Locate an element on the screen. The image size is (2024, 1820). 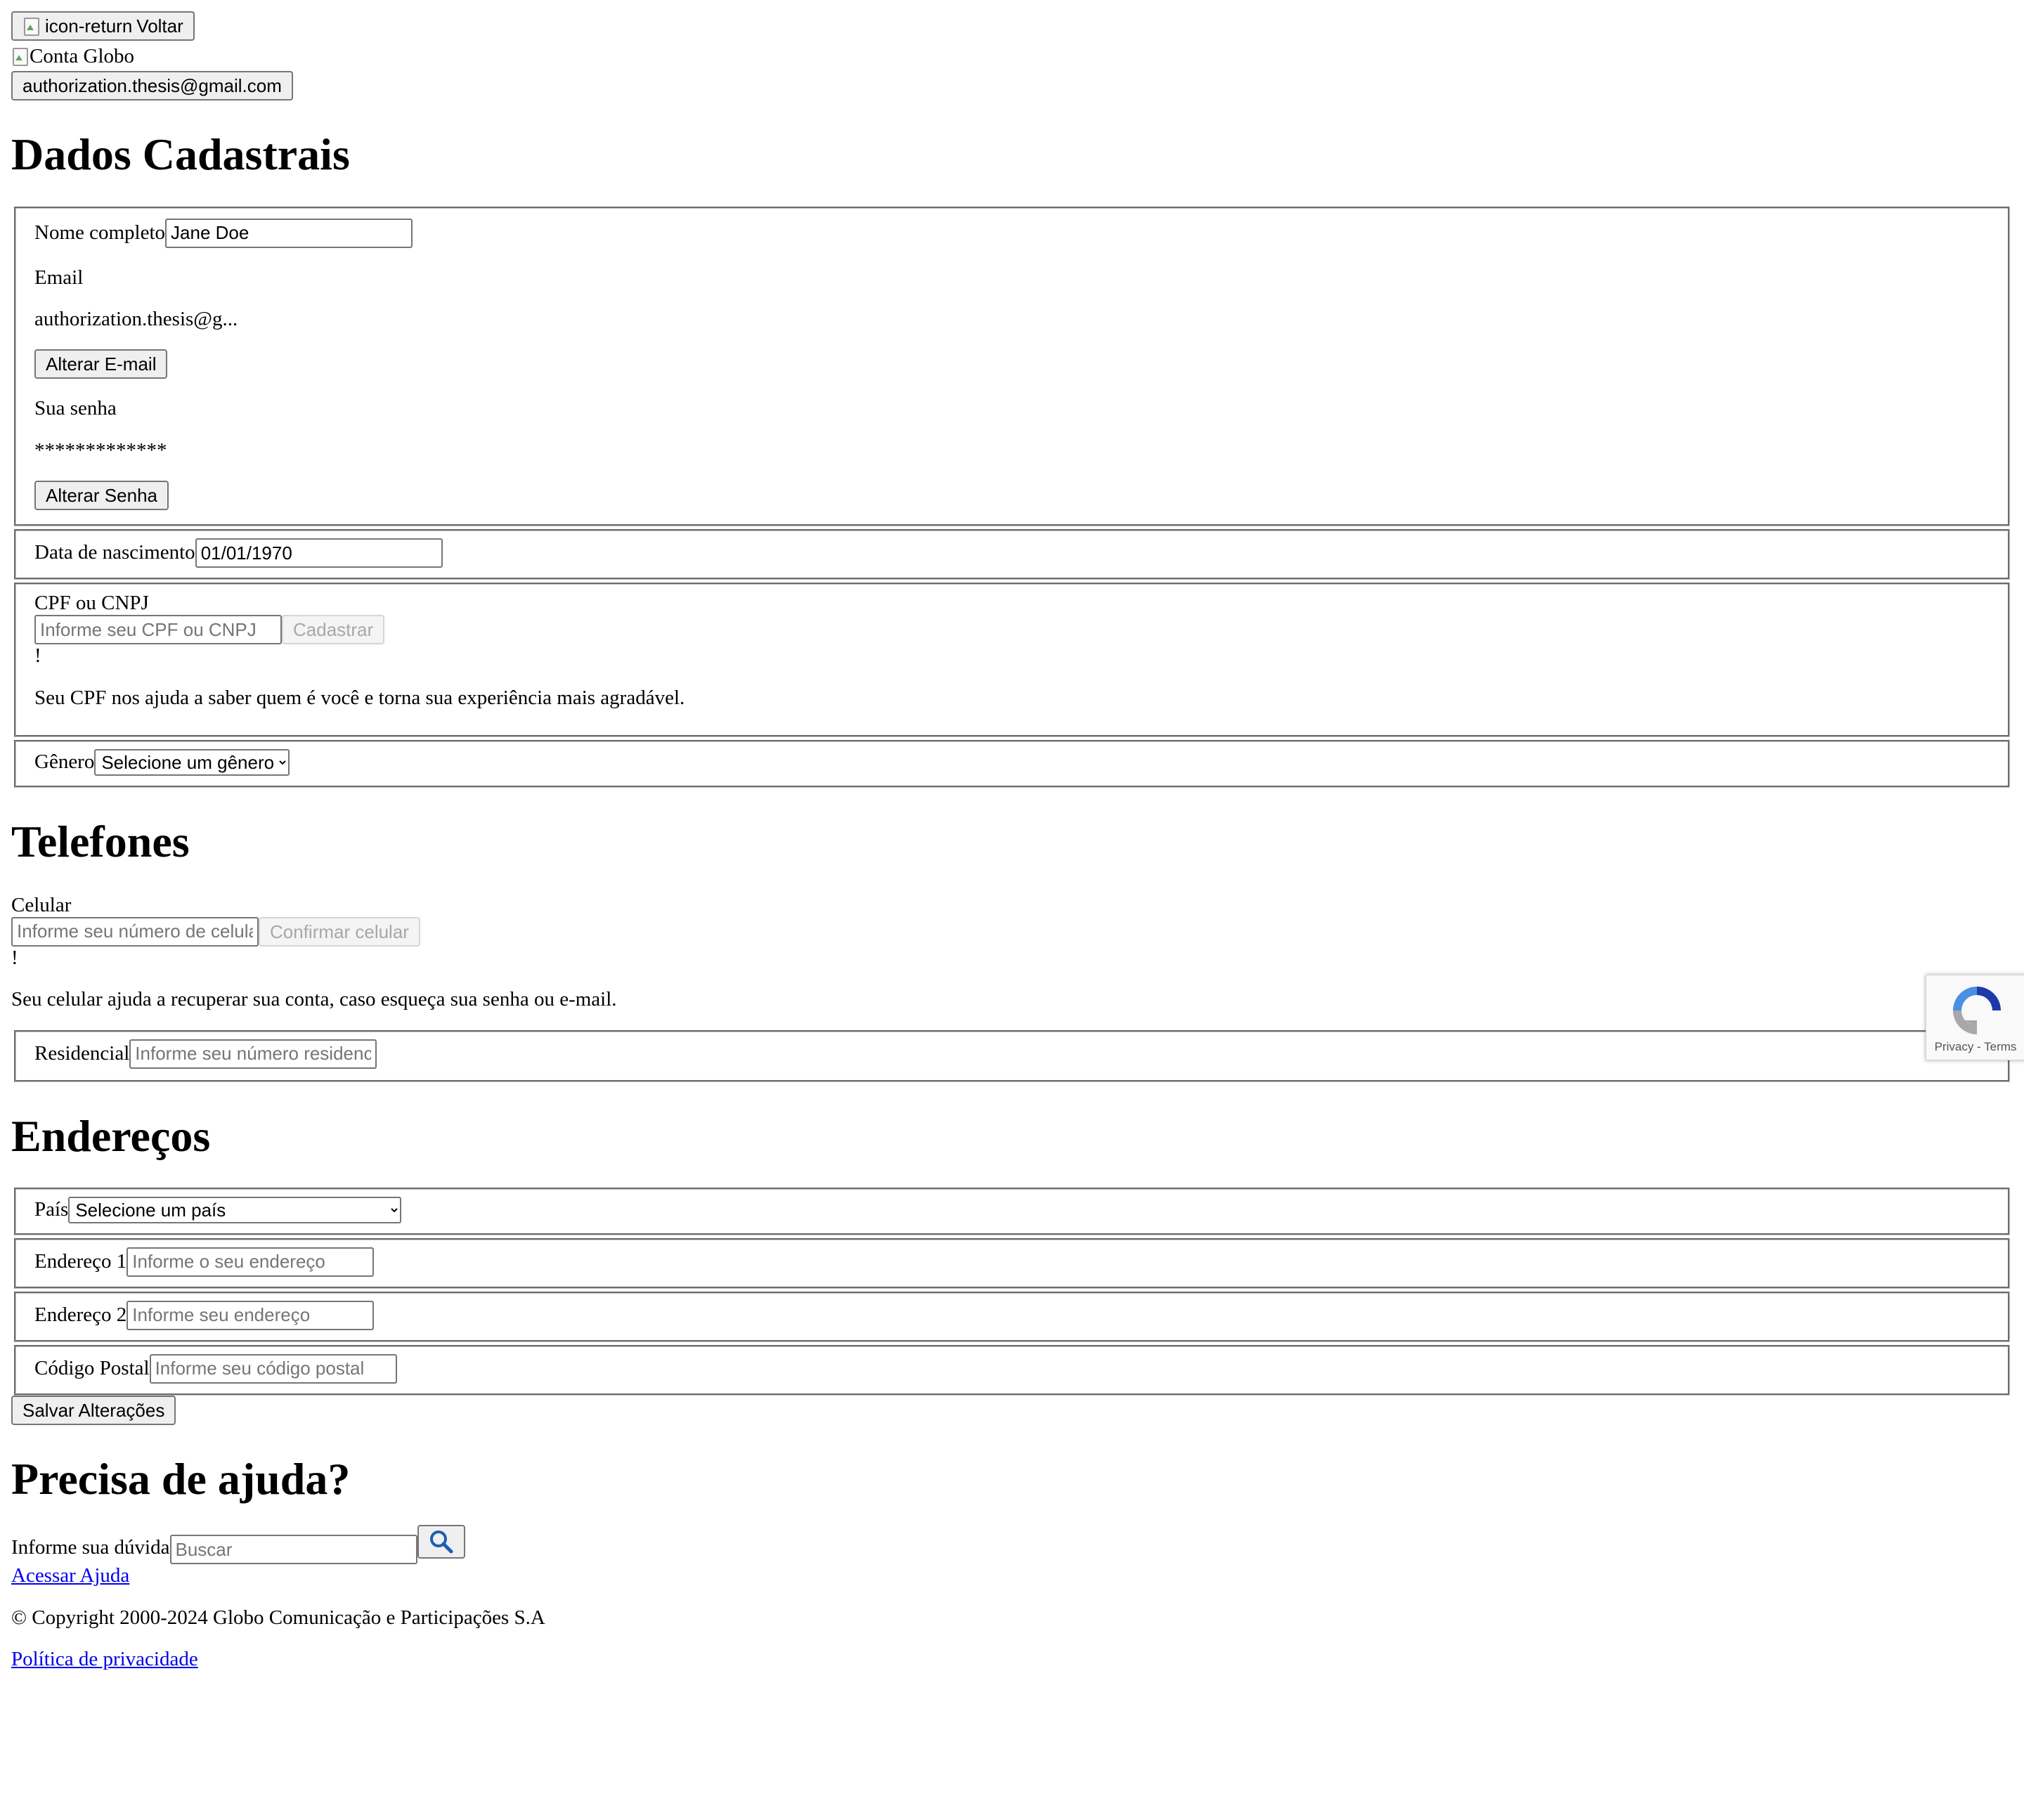
cpf-input is located at coordinates (158, 630).